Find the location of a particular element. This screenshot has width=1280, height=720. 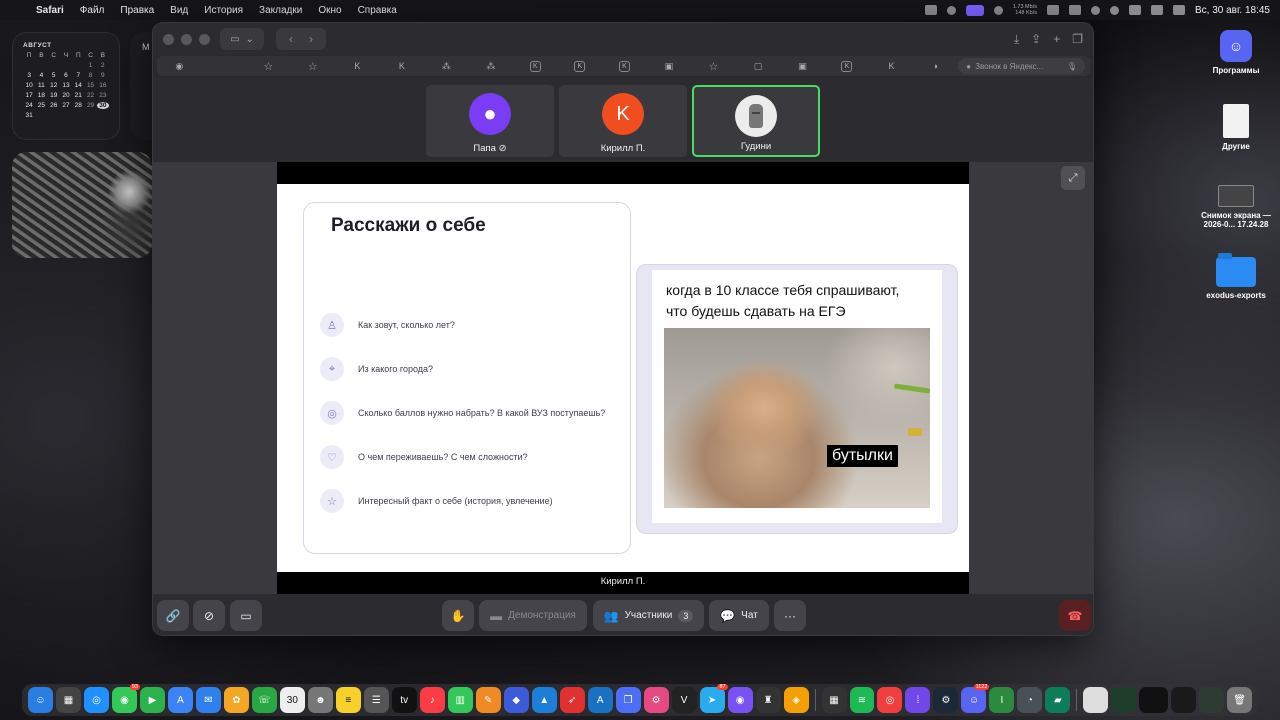

participant-tile: K Кирилл П. is located at coordinates (623, 121).